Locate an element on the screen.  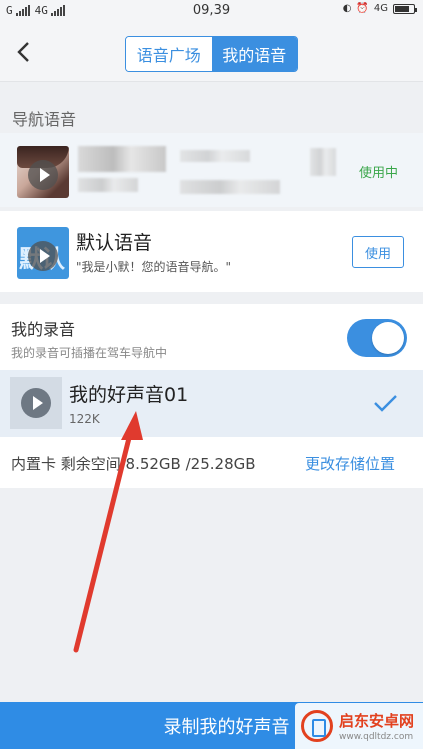
blurred-voice-desc is located at coordinates (108, 185).